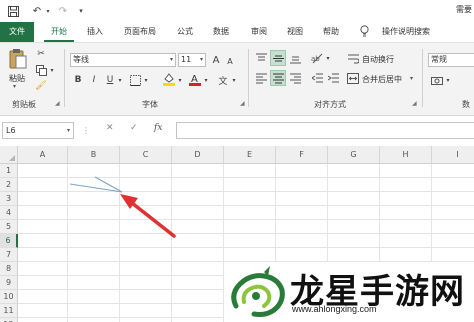 This screenshot has height=322, width=474. Describe the element at coordinates (353, 58) in the screenshot. I see `wrap-text-icon` at that location.